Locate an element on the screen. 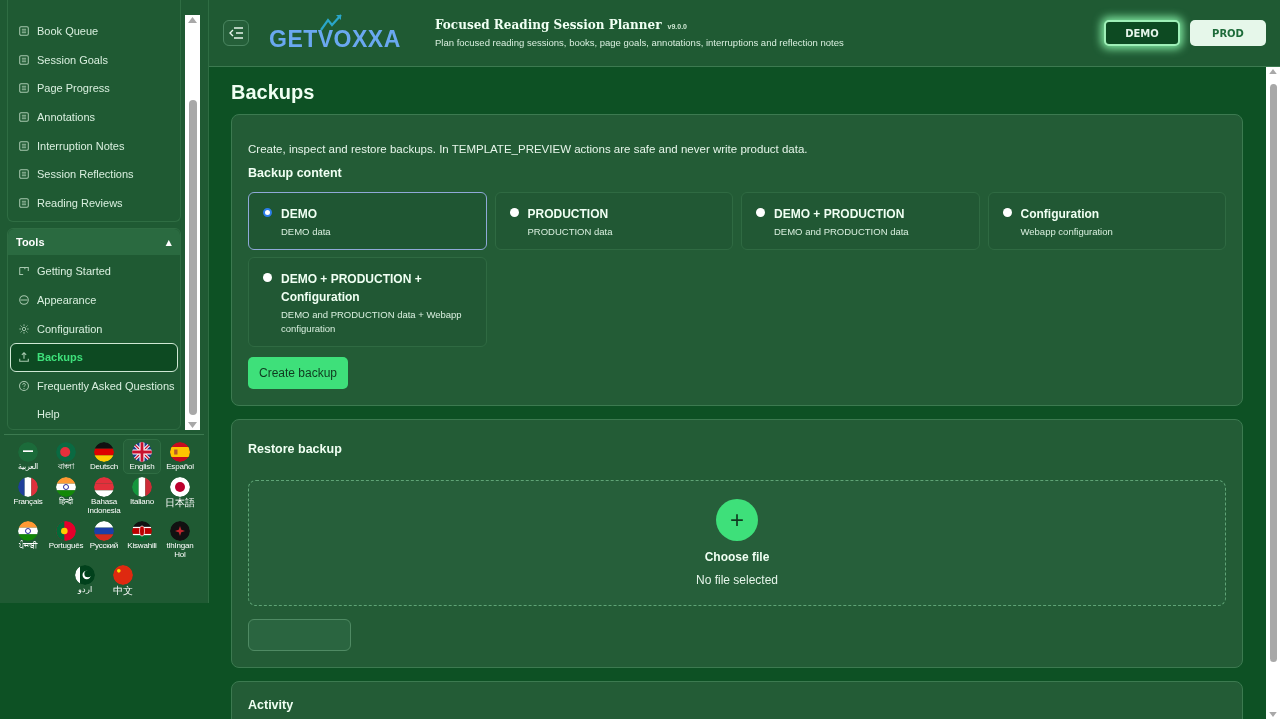  option-title: DEMO is located at coordinates (299, 214).